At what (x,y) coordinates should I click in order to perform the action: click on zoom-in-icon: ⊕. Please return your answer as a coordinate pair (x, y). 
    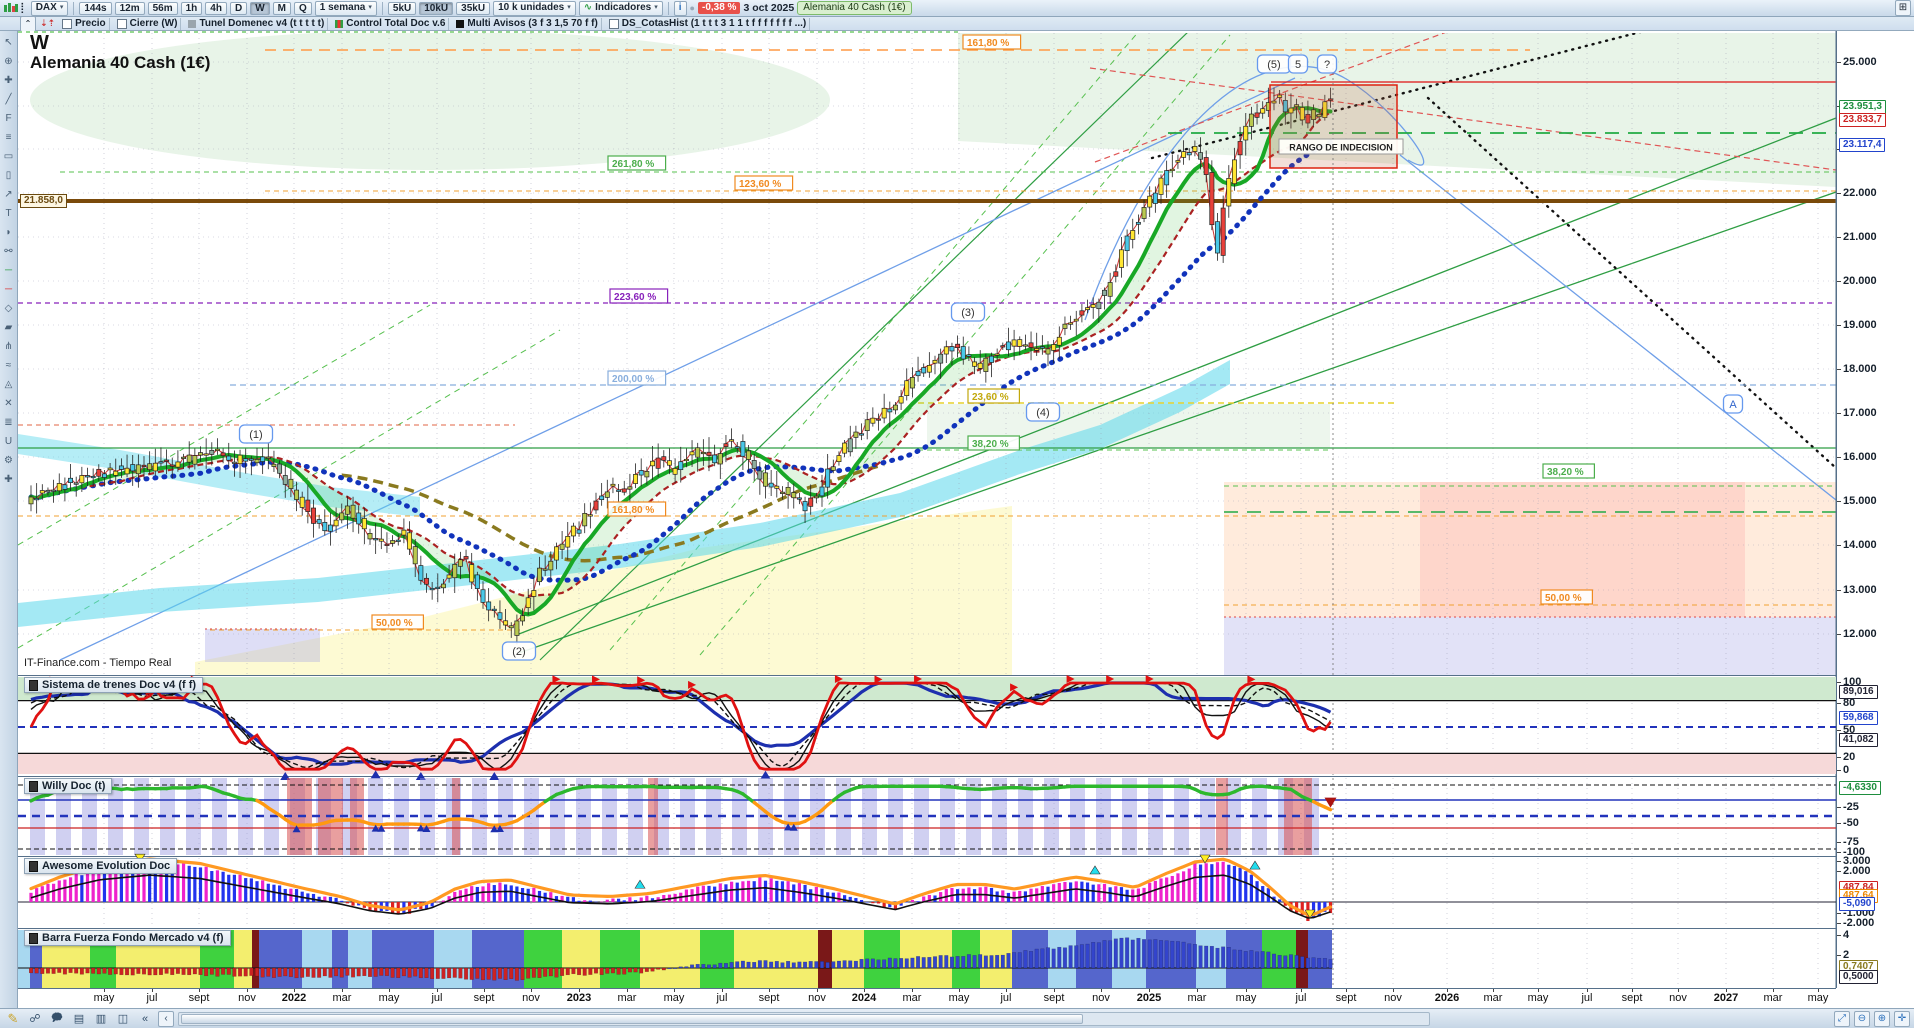
    Looking at the image, I should click on (1882, 1018).